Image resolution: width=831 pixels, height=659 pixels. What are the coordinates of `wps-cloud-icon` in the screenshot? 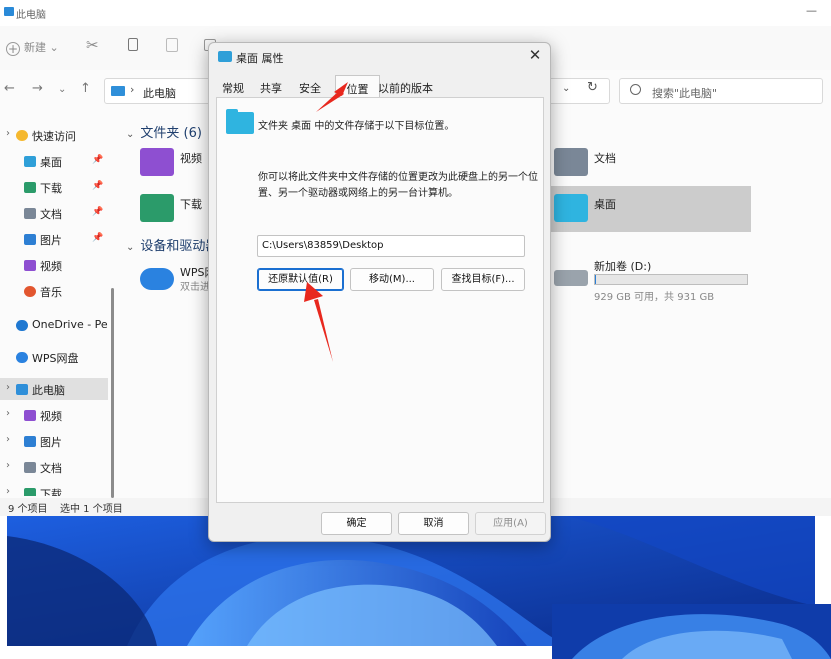 It's located at (22, 357).